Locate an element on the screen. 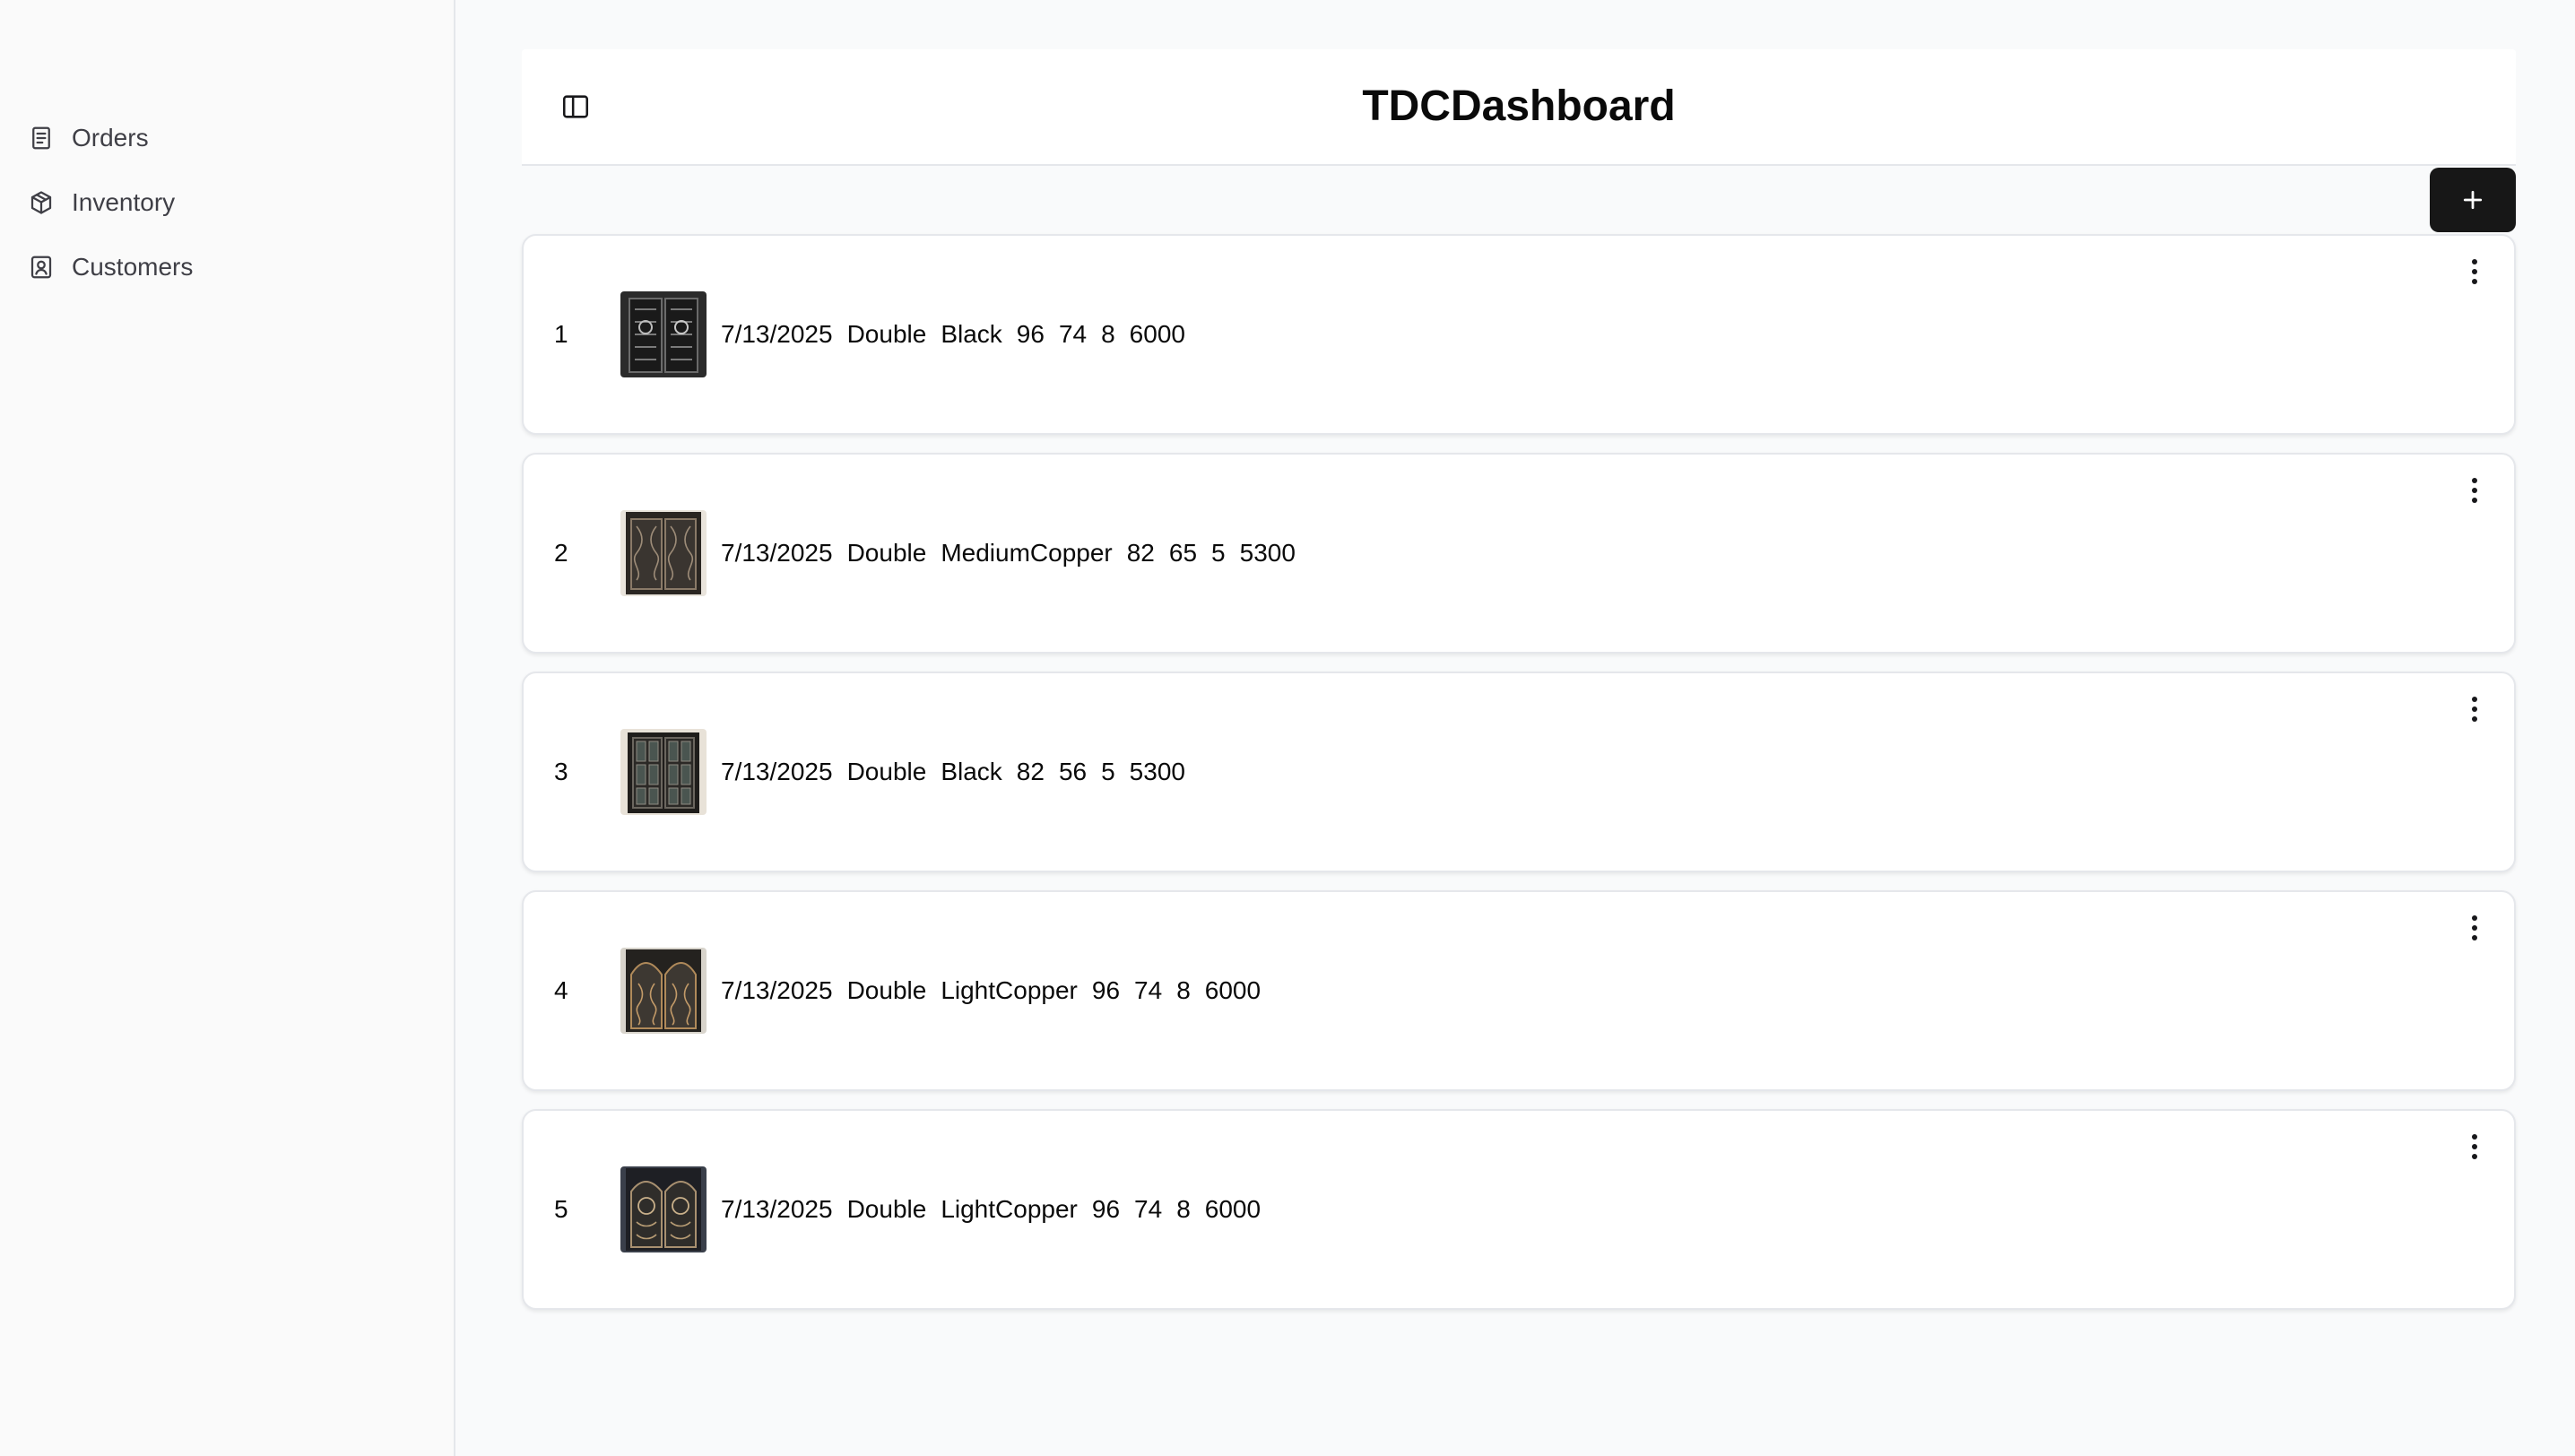 The height and width of the screenshot is (1456, 2575). row-index: 5 is located at coordinates (561, 1209).